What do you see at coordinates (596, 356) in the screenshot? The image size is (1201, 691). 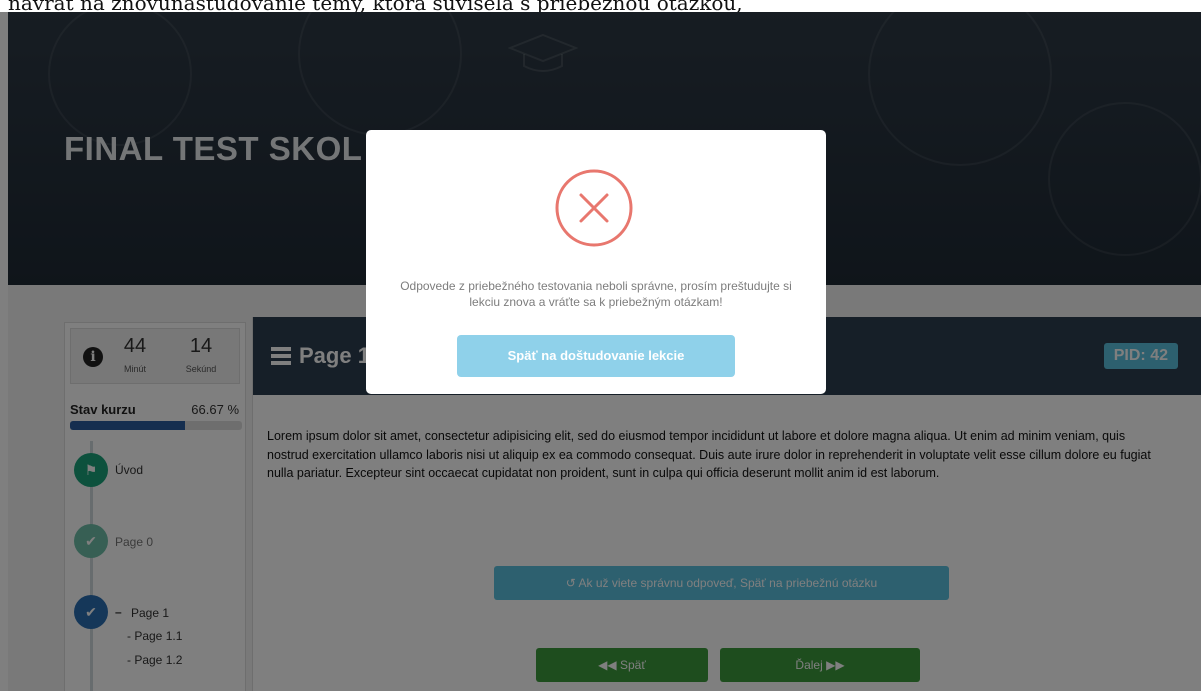 I see `back-to-lesson-button: Späť na doštudovanie lekcie` at bounding box center [596, 356].